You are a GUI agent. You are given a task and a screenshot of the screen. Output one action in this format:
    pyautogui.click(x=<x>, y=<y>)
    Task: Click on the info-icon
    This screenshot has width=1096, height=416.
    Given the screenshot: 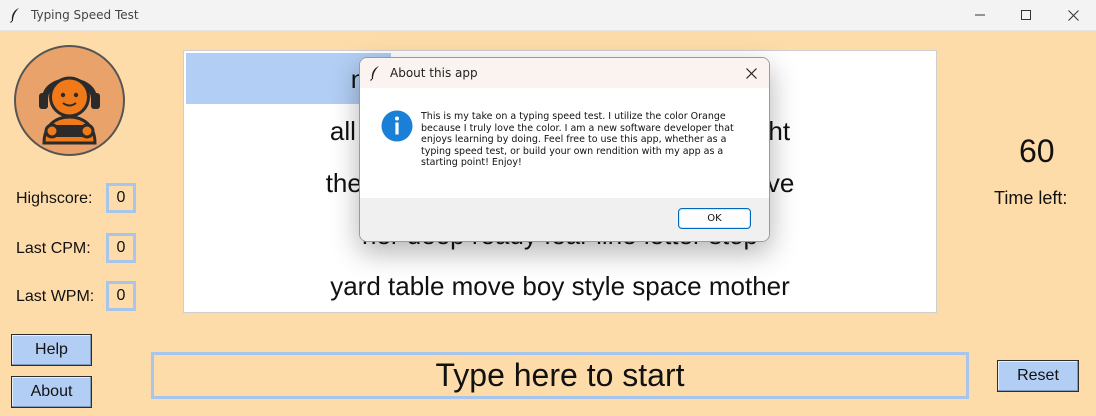 What is the action you would take?
    pyautogui.click(x=397, y=126)
    